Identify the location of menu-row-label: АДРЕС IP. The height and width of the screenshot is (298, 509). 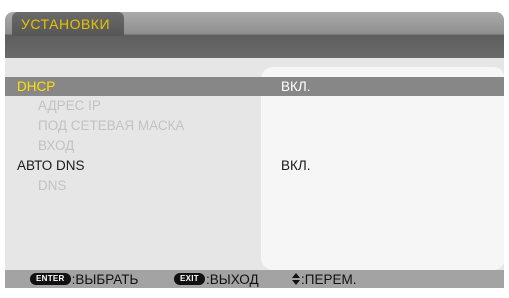
(69, 105).